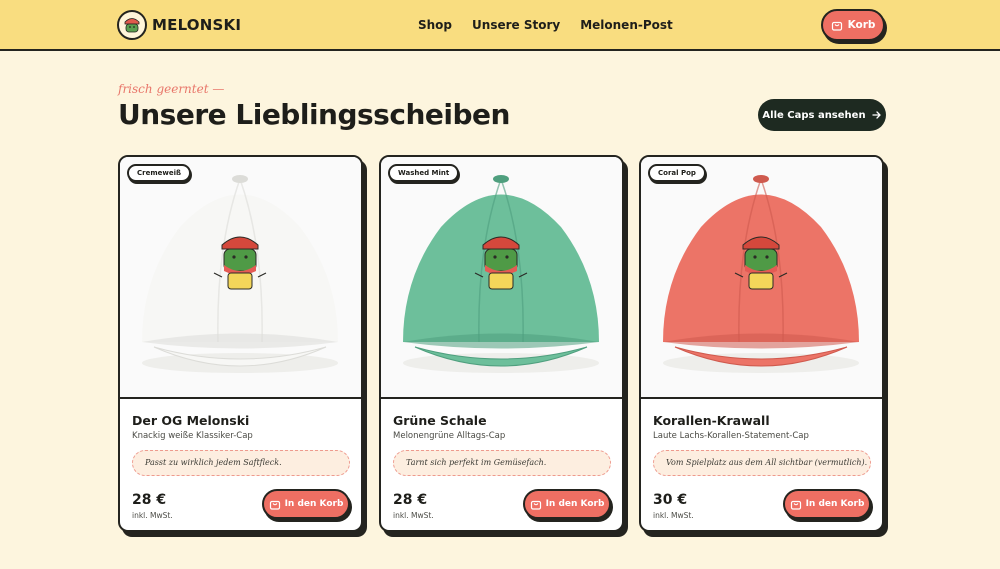 This screenshot has width=1000, height=569. What do you see at coordinates (861, 25) in the screenshot?
I see `cart-label: Korb` at bounding box center [861, 25].